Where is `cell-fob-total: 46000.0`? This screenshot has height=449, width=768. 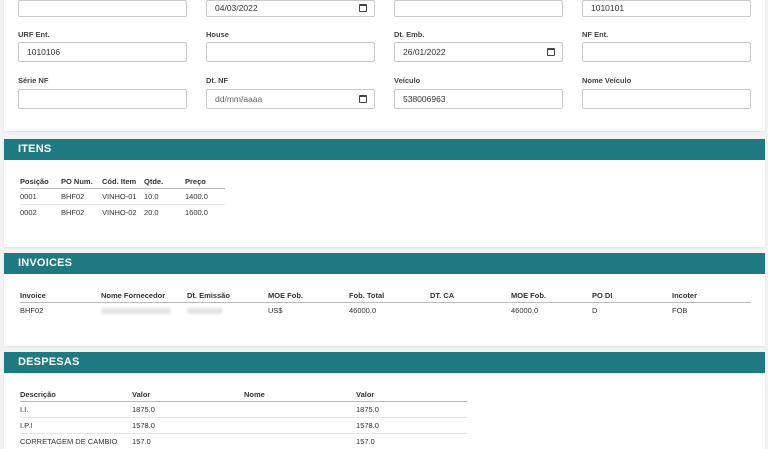
cell-fob-total: 46000.0 is located at coordinates (363, 310).